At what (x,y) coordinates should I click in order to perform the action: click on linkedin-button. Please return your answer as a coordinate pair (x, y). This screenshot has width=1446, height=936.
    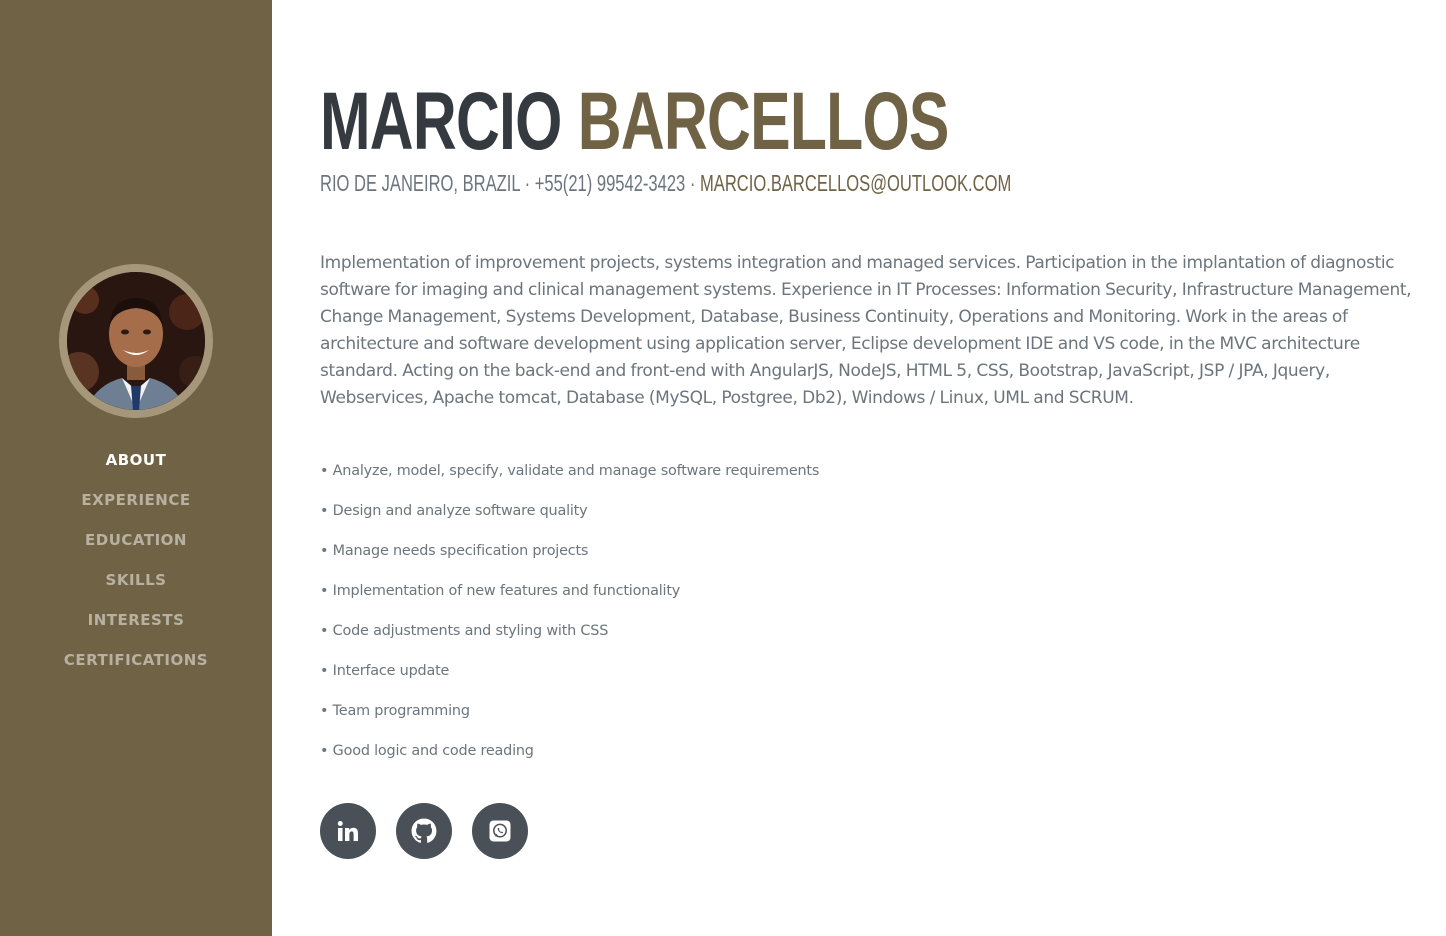
    Looking at the image, I should click on (348, 831).